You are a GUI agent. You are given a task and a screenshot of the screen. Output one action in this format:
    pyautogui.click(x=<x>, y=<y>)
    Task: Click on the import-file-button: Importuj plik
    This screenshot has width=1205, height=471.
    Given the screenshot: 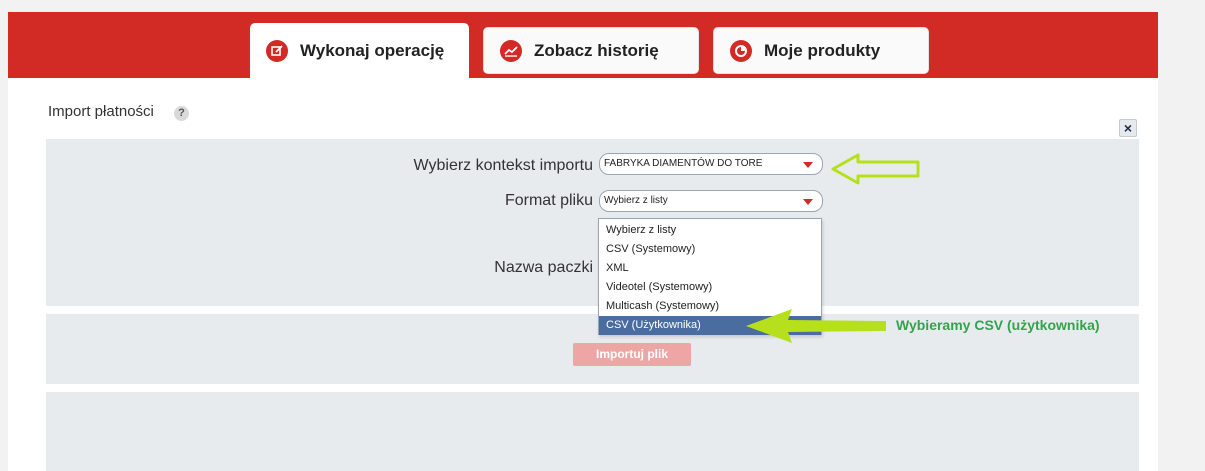 What is the action you would take?
    pyautogui.click(x=632, y=354)
    